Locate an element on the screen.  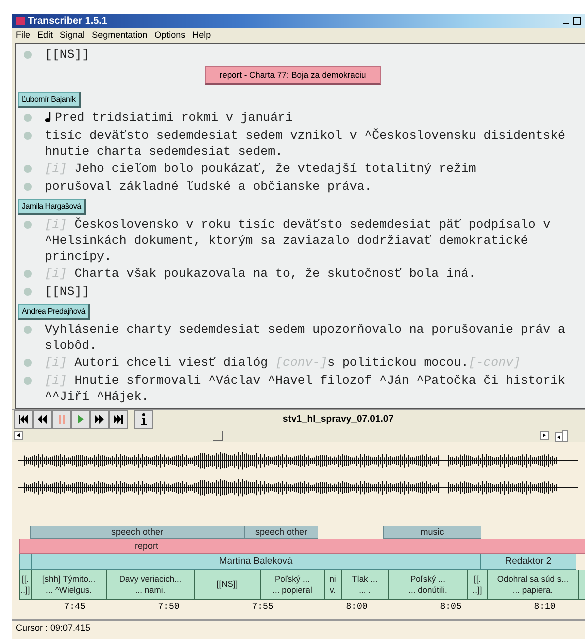
menu-item: Edit is located at coordinates (46, 35).